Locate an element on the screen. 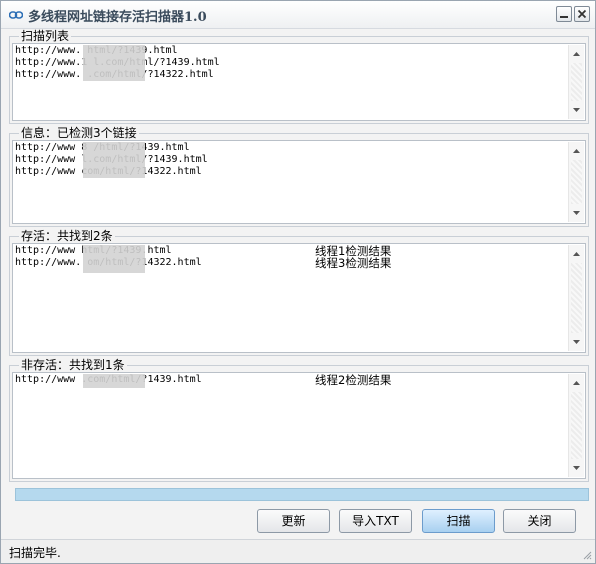 The image size is (596, 564). link-icon is located at coordinates (16, 15).